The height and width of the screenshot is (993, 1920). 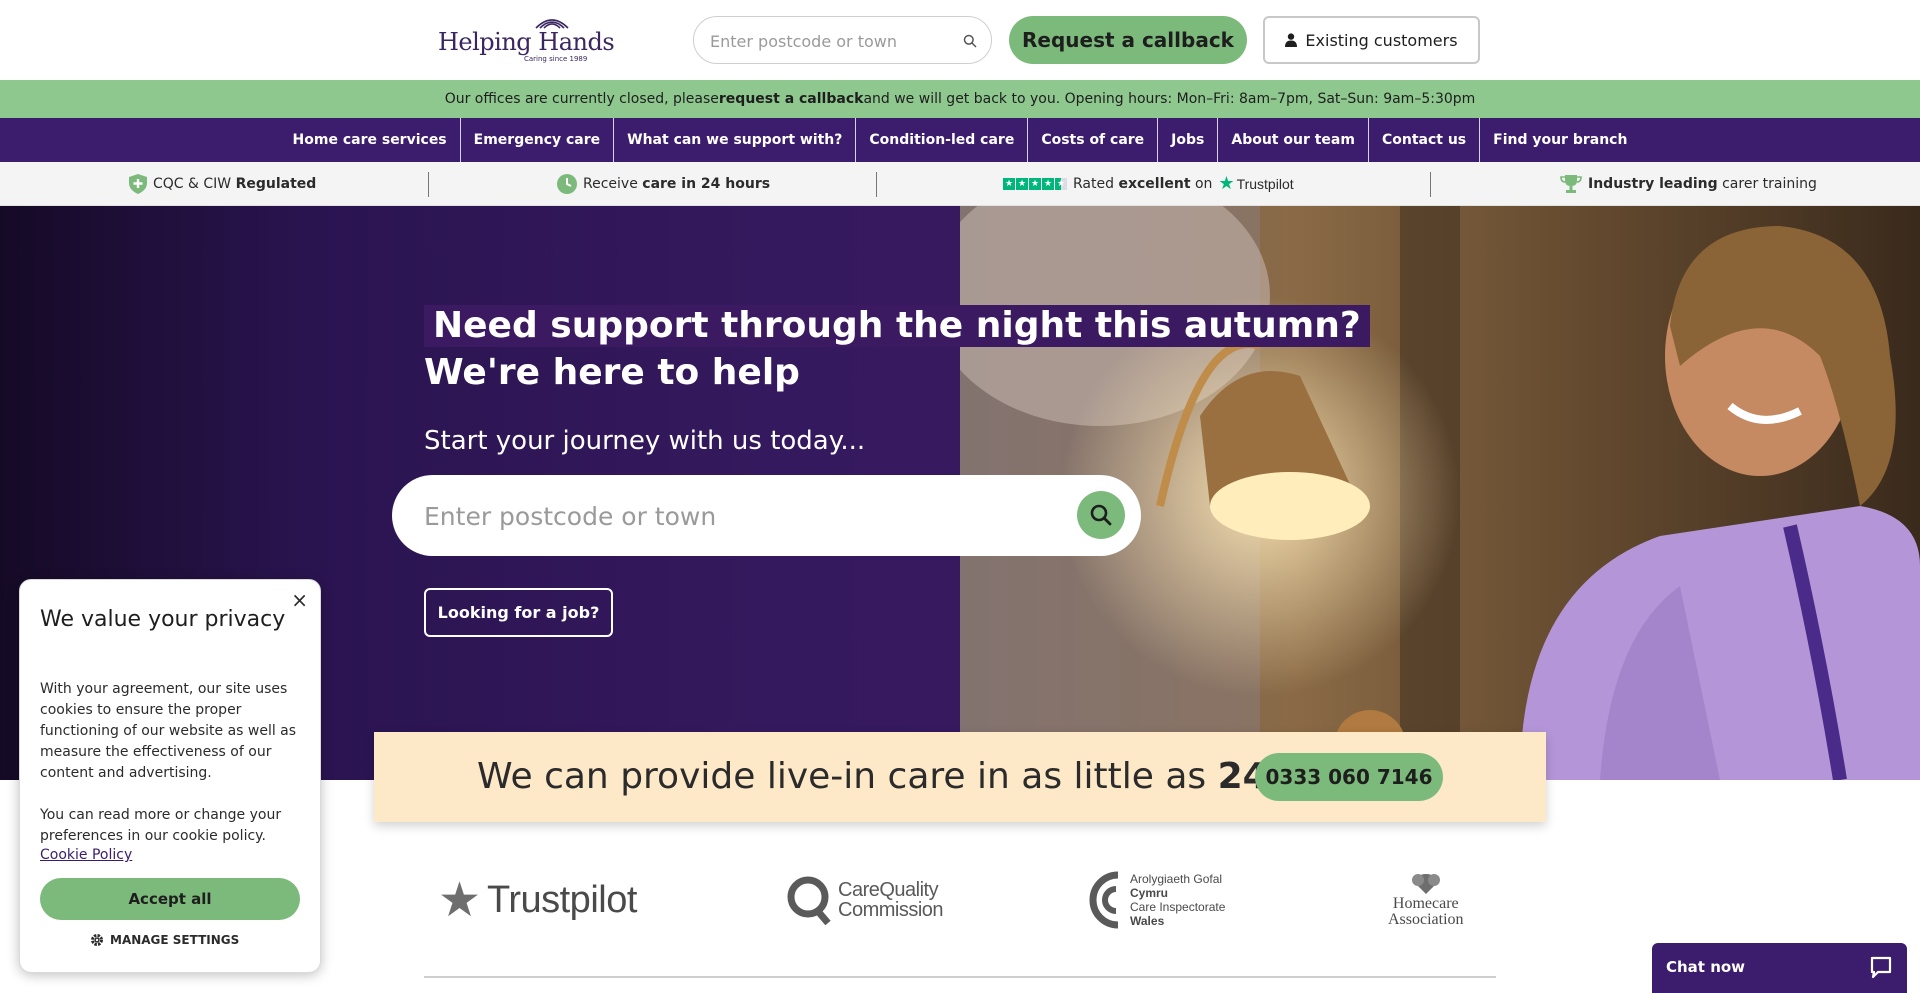 I want to click on ciw-line-1: Arolygiaeth Gofal, so click(x=1176, y=879).